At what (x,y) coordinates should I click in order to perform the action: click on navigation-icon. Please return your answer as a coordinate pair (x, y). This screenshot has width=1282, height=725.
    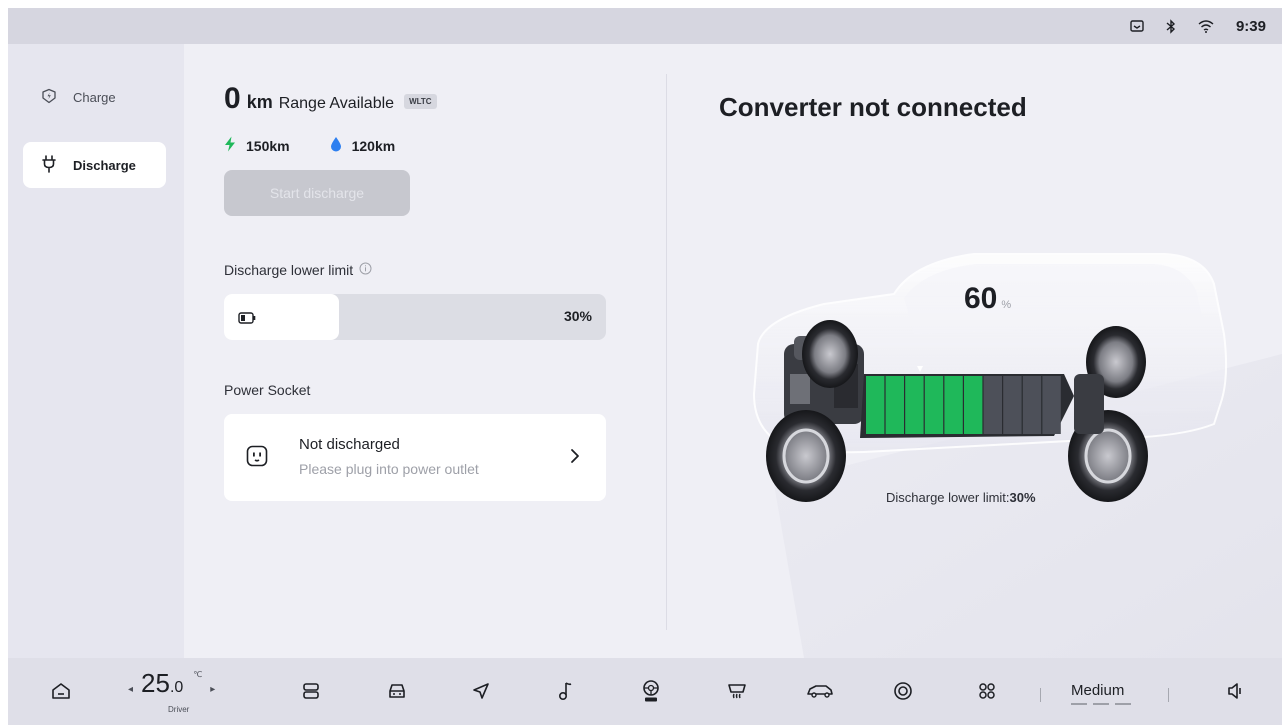
    Looking at the image, I should click on (481, 691).